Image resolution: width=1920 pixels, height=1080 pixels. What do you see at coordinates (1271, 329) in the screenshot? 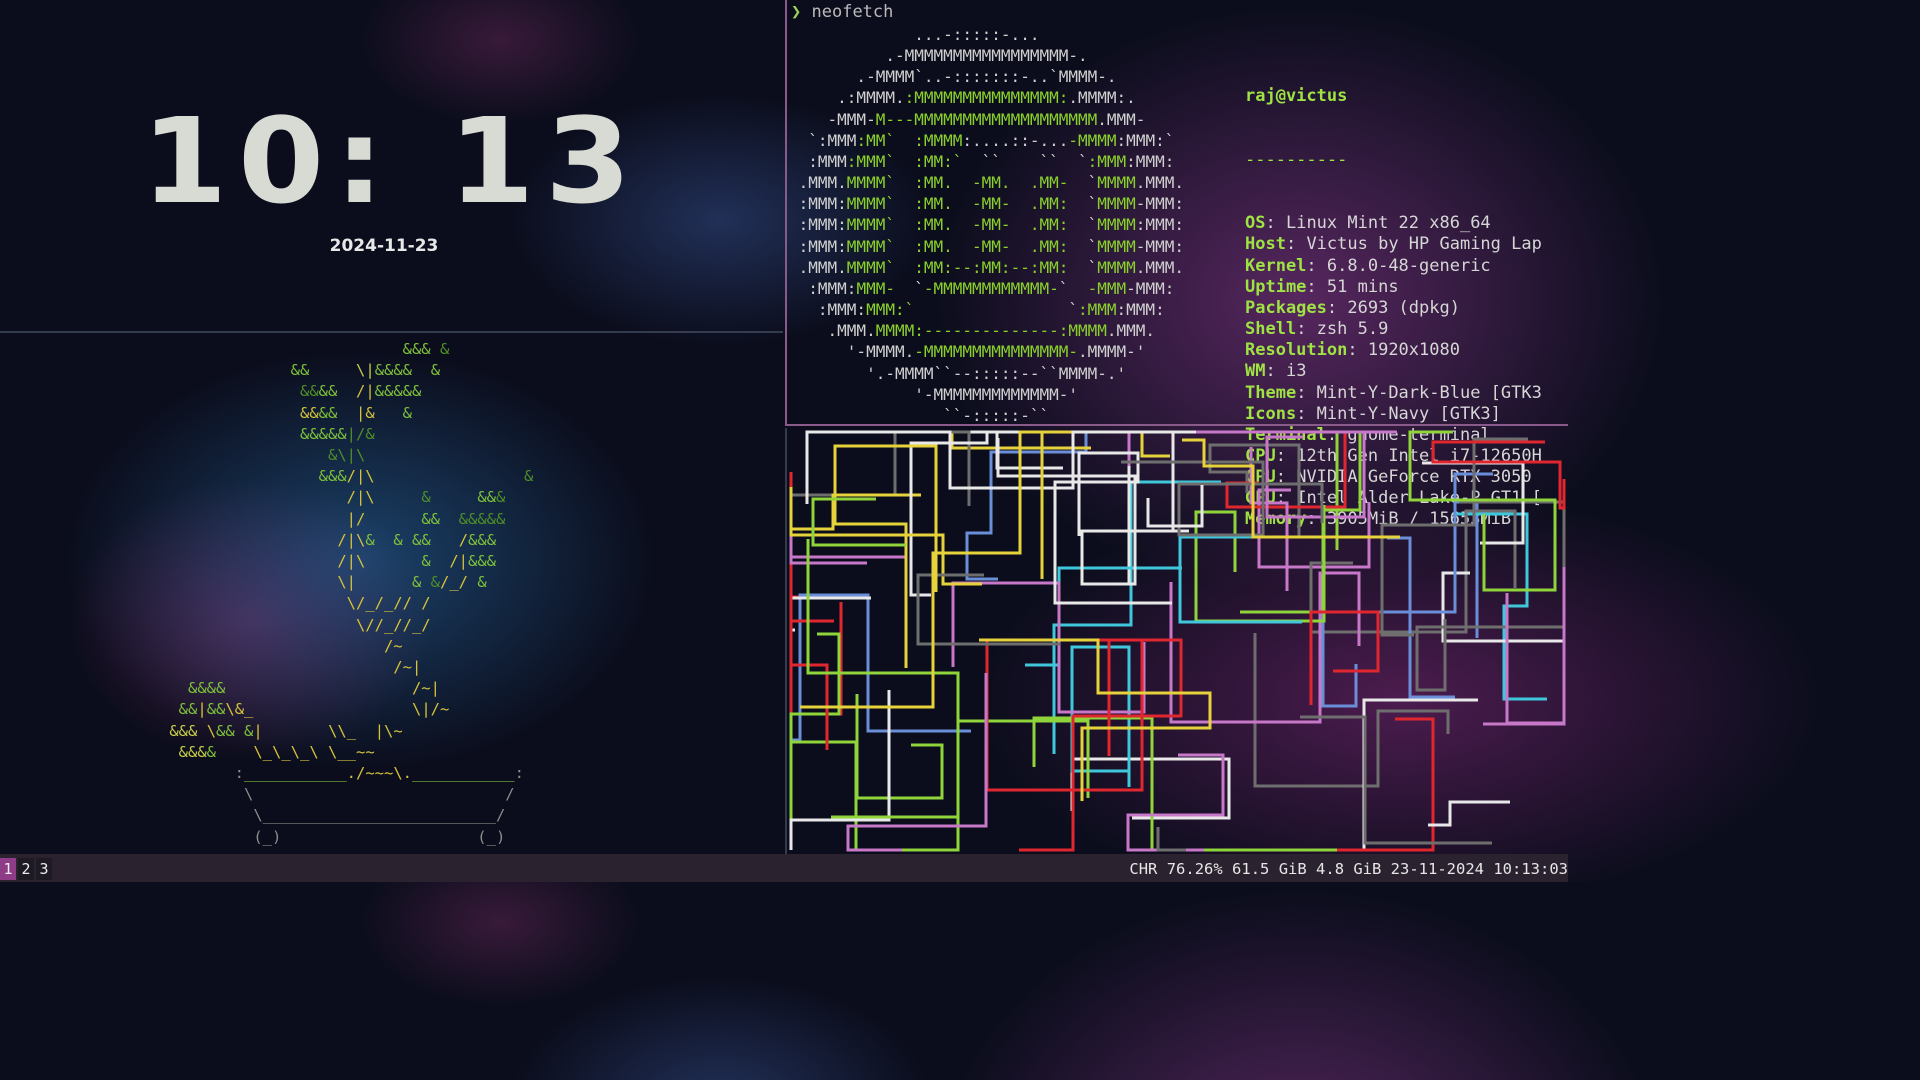
I see `info-key: Shell` at bounding box center [1271, 329].